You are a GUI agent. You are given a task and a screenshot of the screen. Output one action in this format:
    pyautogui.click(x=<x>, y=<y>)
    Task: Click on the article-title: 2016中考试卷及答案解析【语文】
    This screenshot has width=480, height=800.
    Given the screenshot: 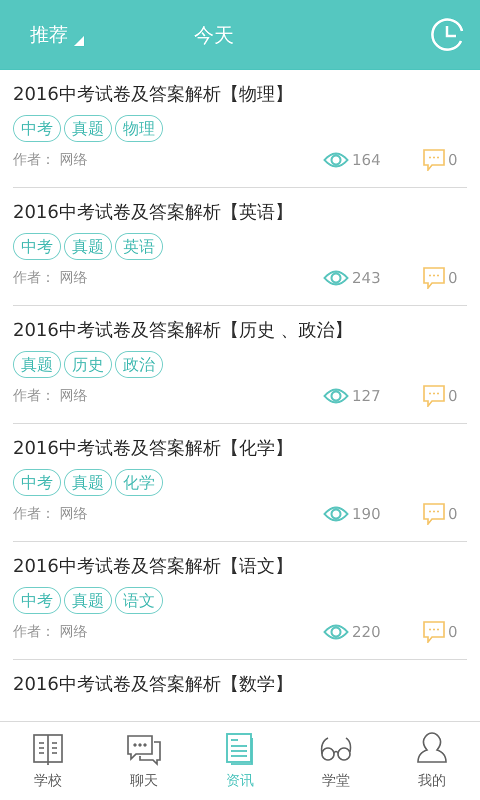 What is the action you would take?
    pyautogui.click(x=240, y=567)
    